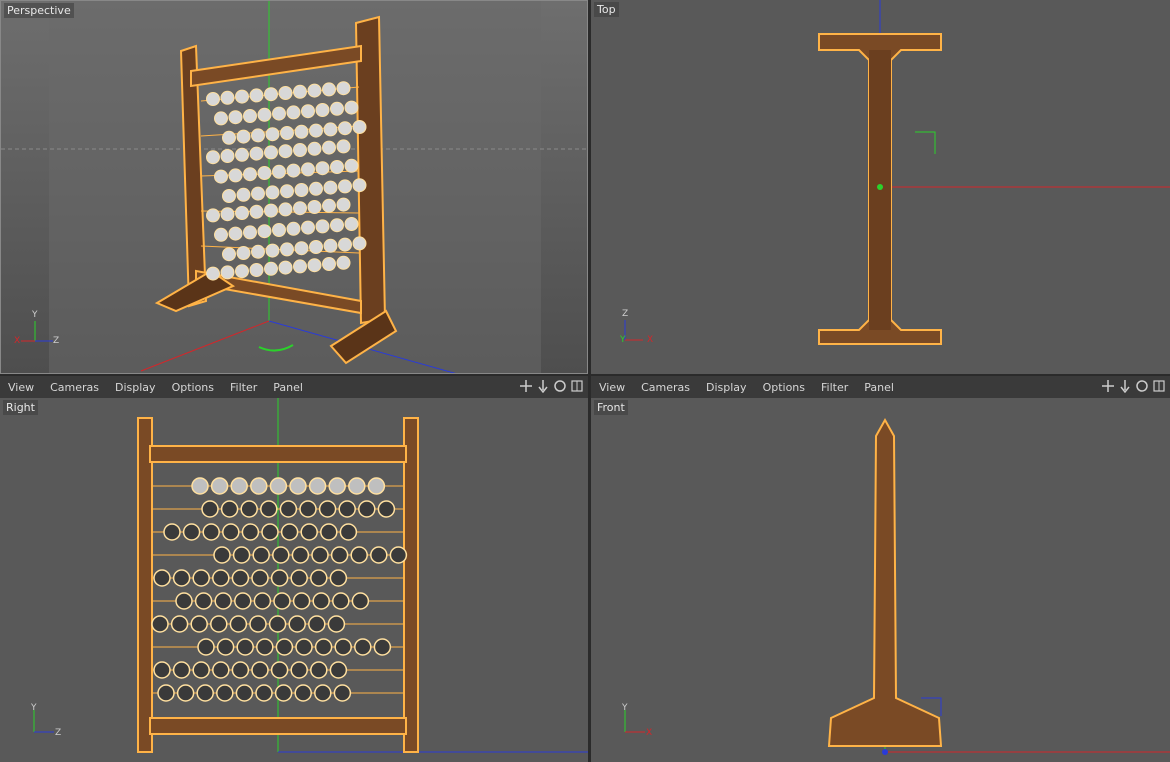 This screenshot has width=1170, height=762. What do you see at coordinates (243, 387) in the screenshot?
I see `menu-filter: Filter` at bounding box center [243, 387].